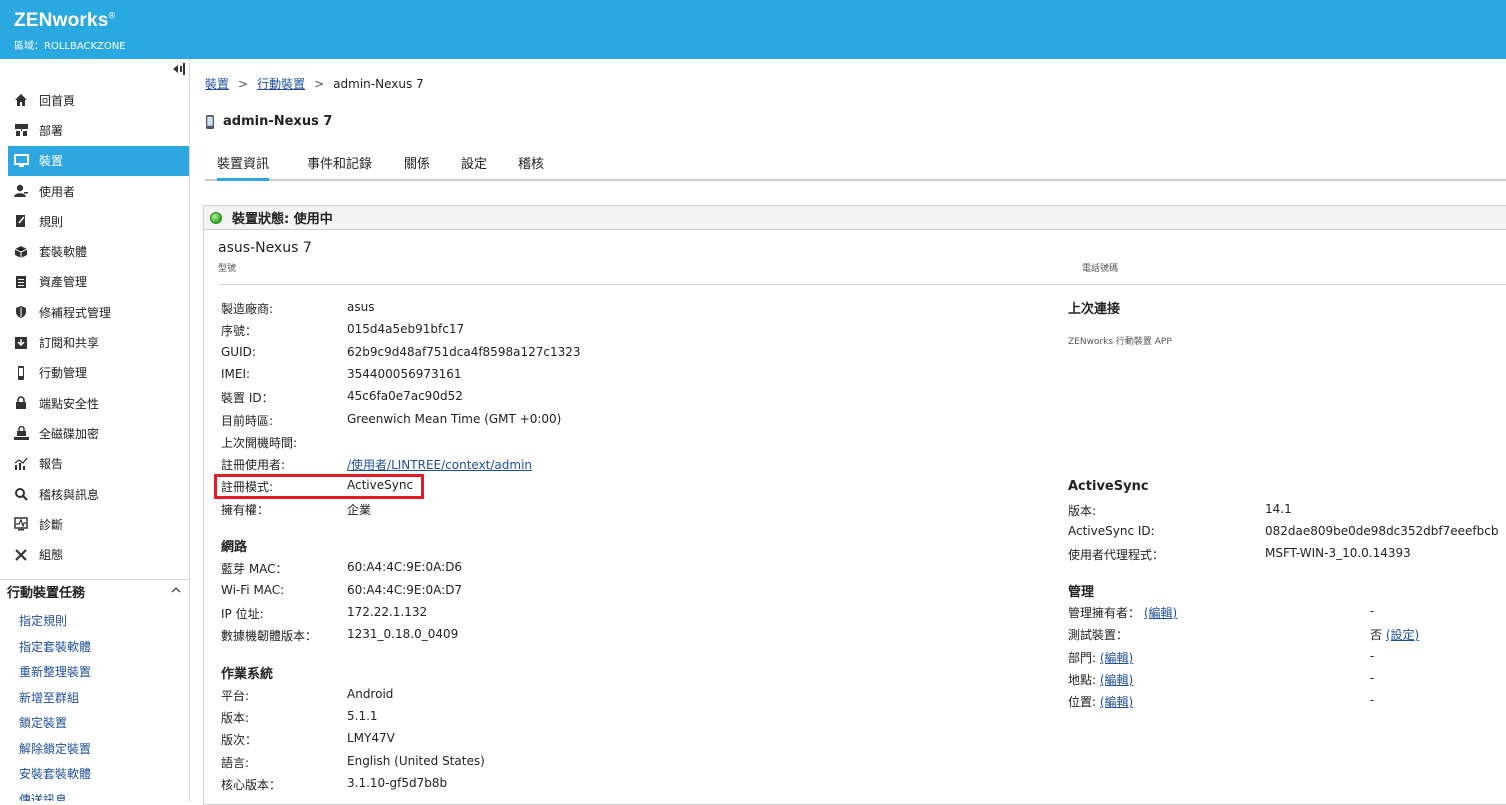  Describe the element at coordinates (281, 83) in the screenshot. I see `breadcrumb-mobile-devices-link: 行動裝置` at that location.